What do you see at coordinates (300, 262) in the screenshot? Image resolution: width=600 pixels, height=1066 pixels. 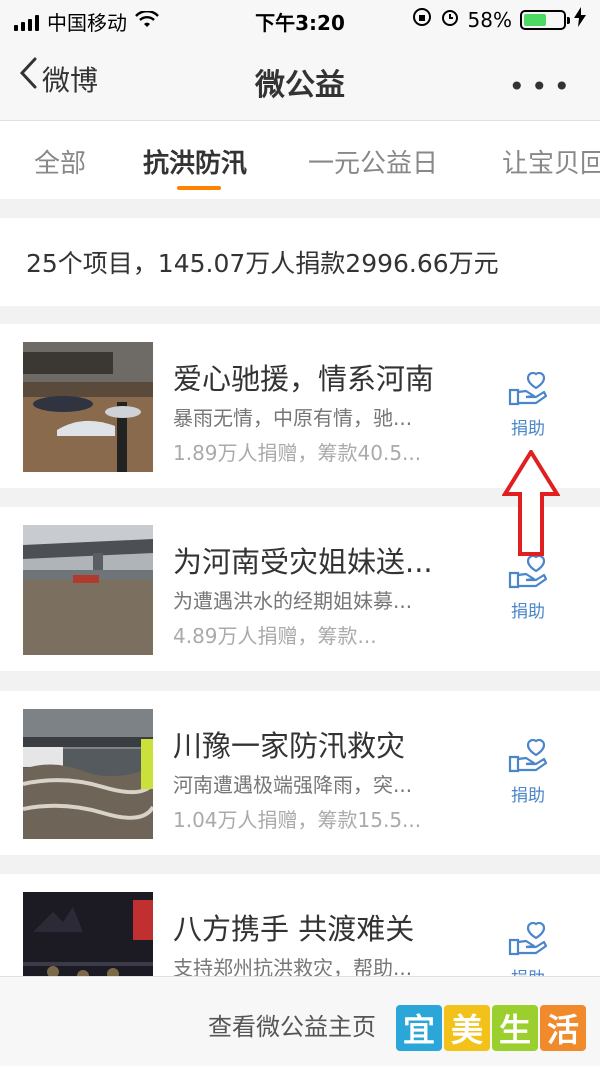 I see `summary-text: 25个项目，145.07万人捐款2996.66万元` at bounding box center [300, 262].